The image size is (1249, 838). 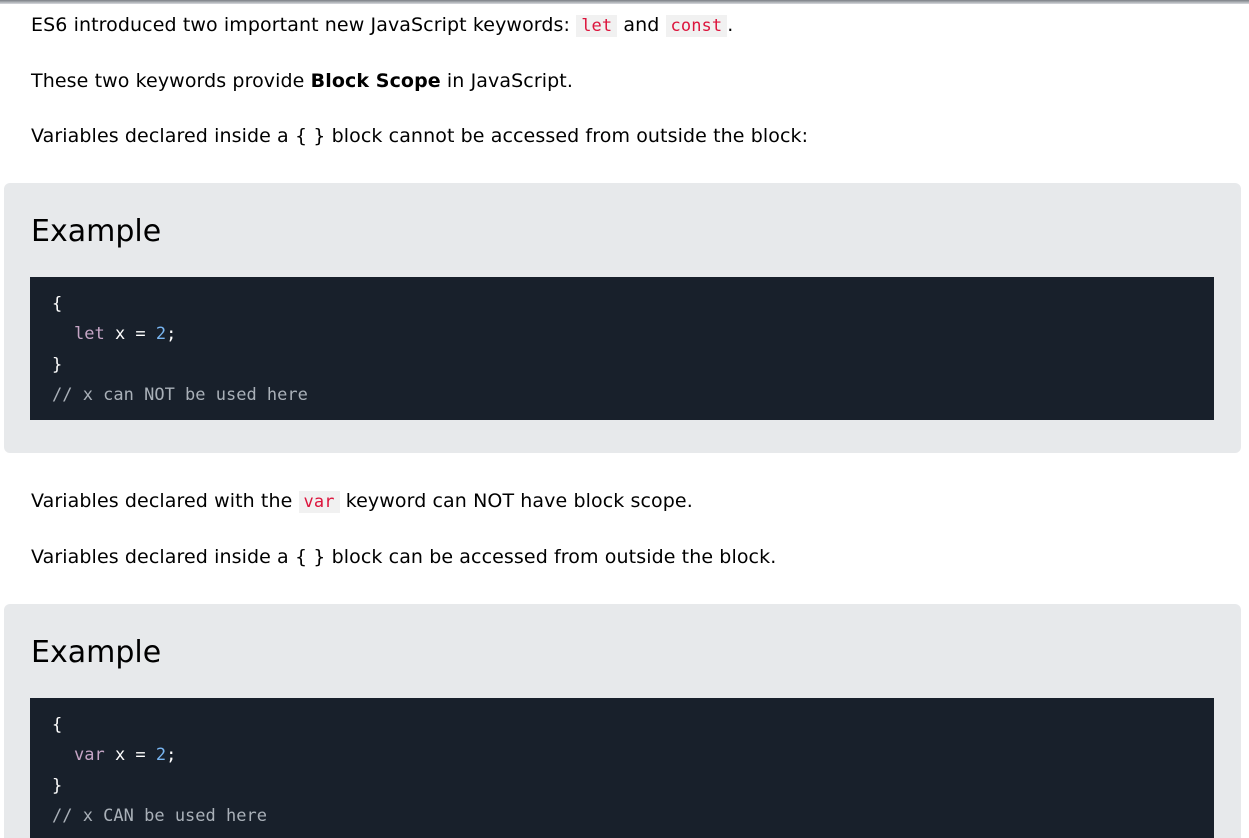 What do you see at coordinates (375, 81) in the screenshot?
I see `bold-term-block-scope: Block Scope` at bounding box center [375, 81].